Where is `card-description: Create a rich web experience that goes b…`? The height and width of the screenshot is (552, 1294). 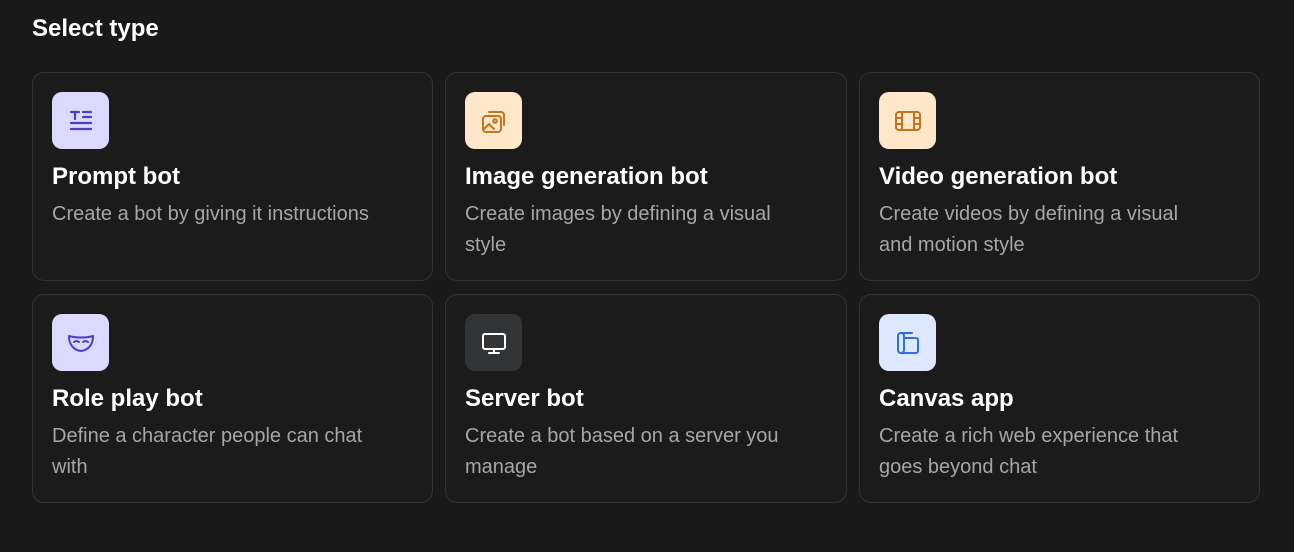 card-description: Create a rich web experience that goes b… is located at coordinates (1029, 451).